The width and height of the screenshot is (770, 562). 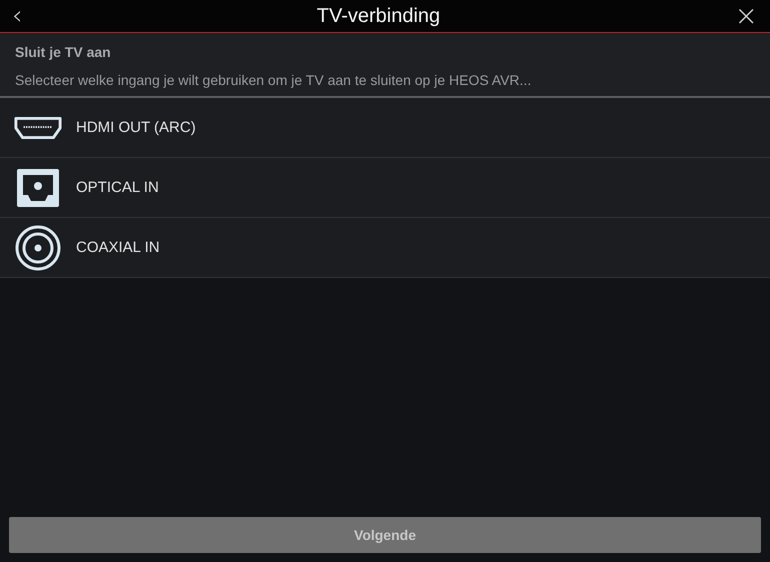 I want to click on window-title: TV-verbinding, so click(x=378, y=16).